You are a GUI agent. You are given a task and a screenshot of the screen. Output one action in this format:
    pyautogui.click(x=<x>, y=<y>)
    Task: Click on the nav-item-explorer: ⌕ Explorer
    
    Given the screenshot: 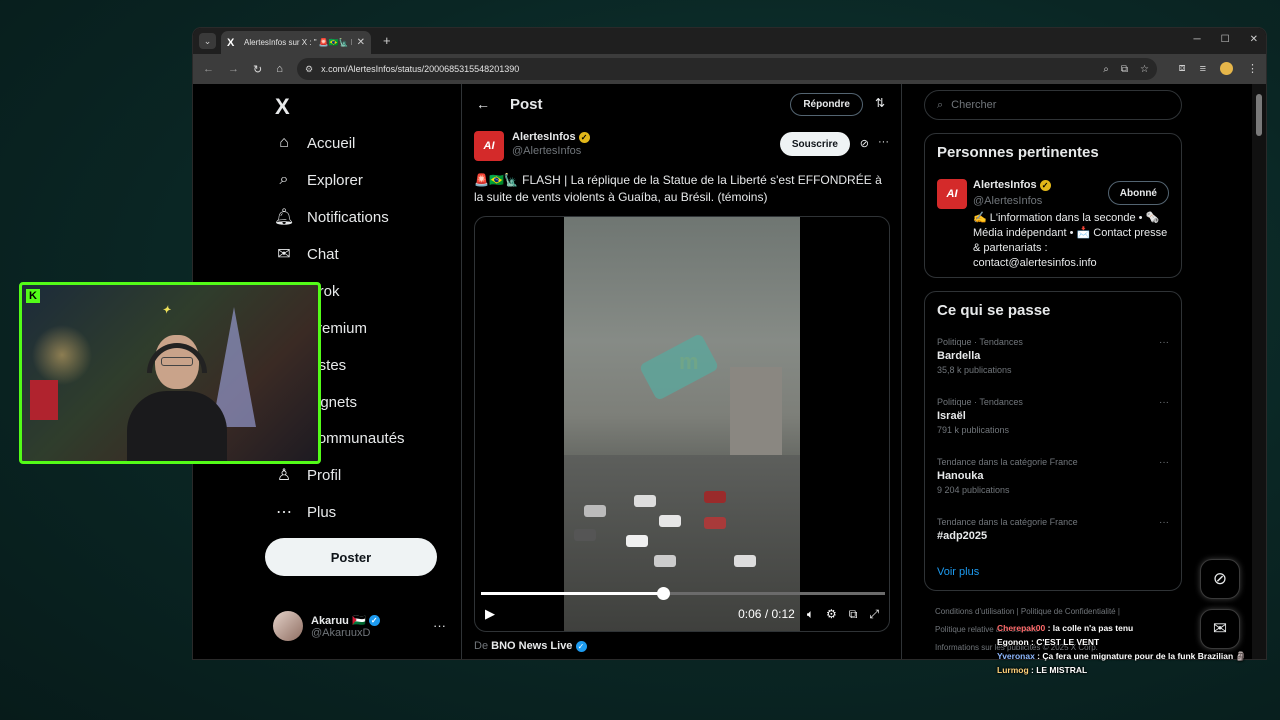 What is the action you would take?
    pyautogui.click(x=319, y=180)
    